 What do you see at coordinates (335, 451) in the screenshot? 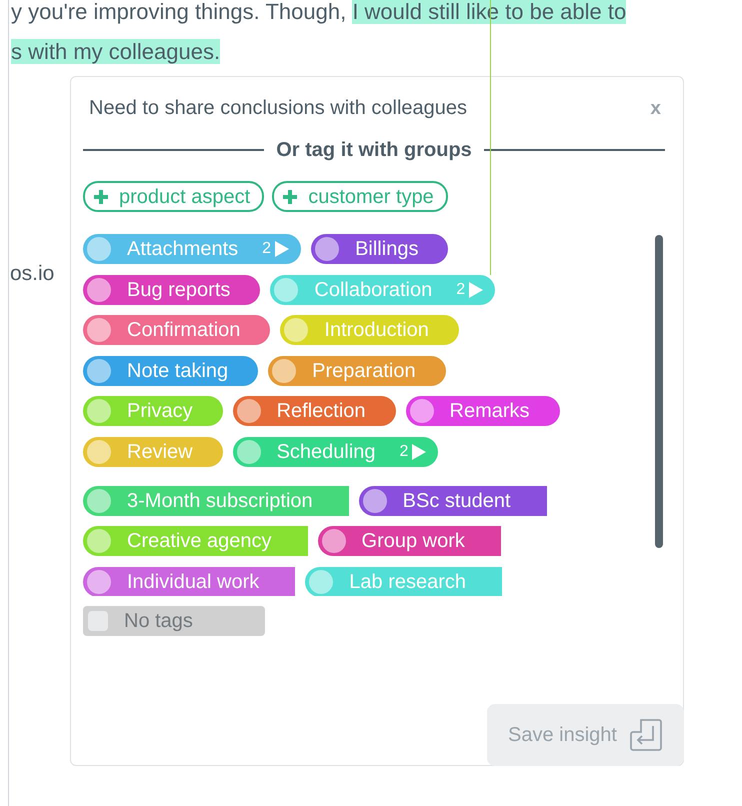
I see `tag-button: Scheduling 2` at bounding box center [335, 451].